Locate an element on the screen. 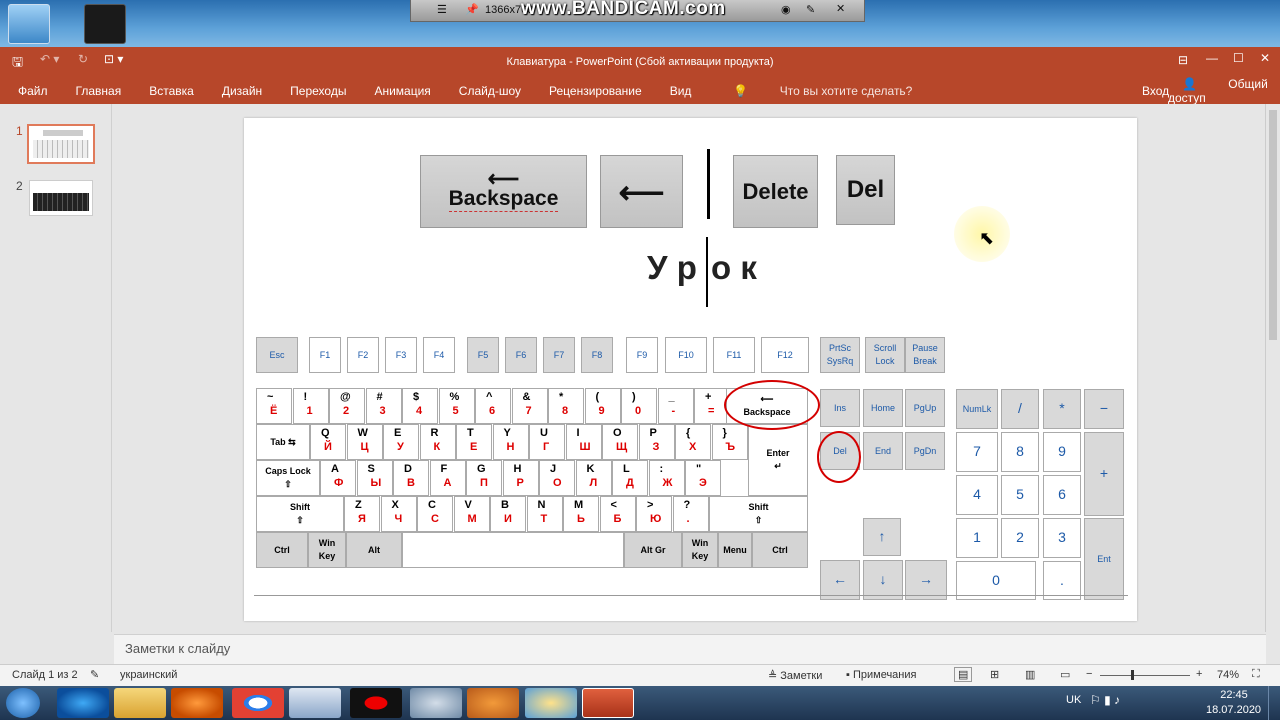  home-key: Home is located at coordinates (883, 408).